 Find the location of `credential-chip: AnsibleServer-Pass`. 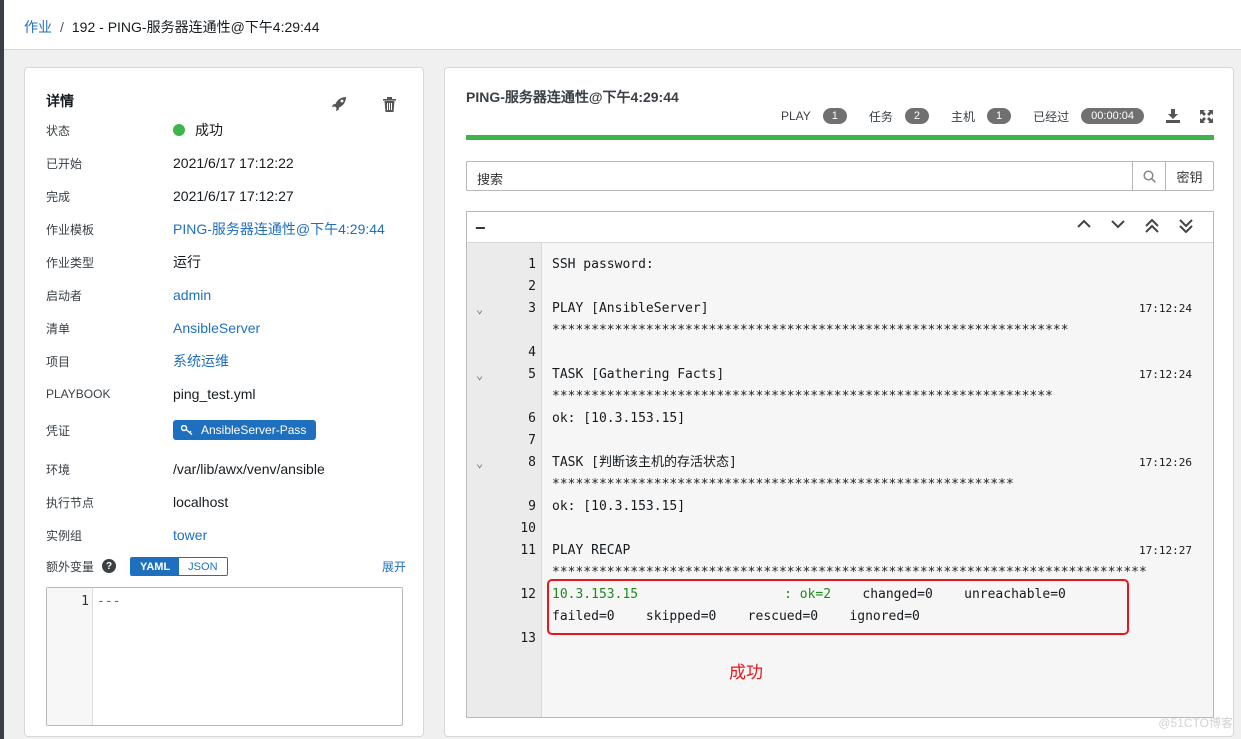

credential-chip: AnsibleServer-Pass is located at coordinates (245, 430).